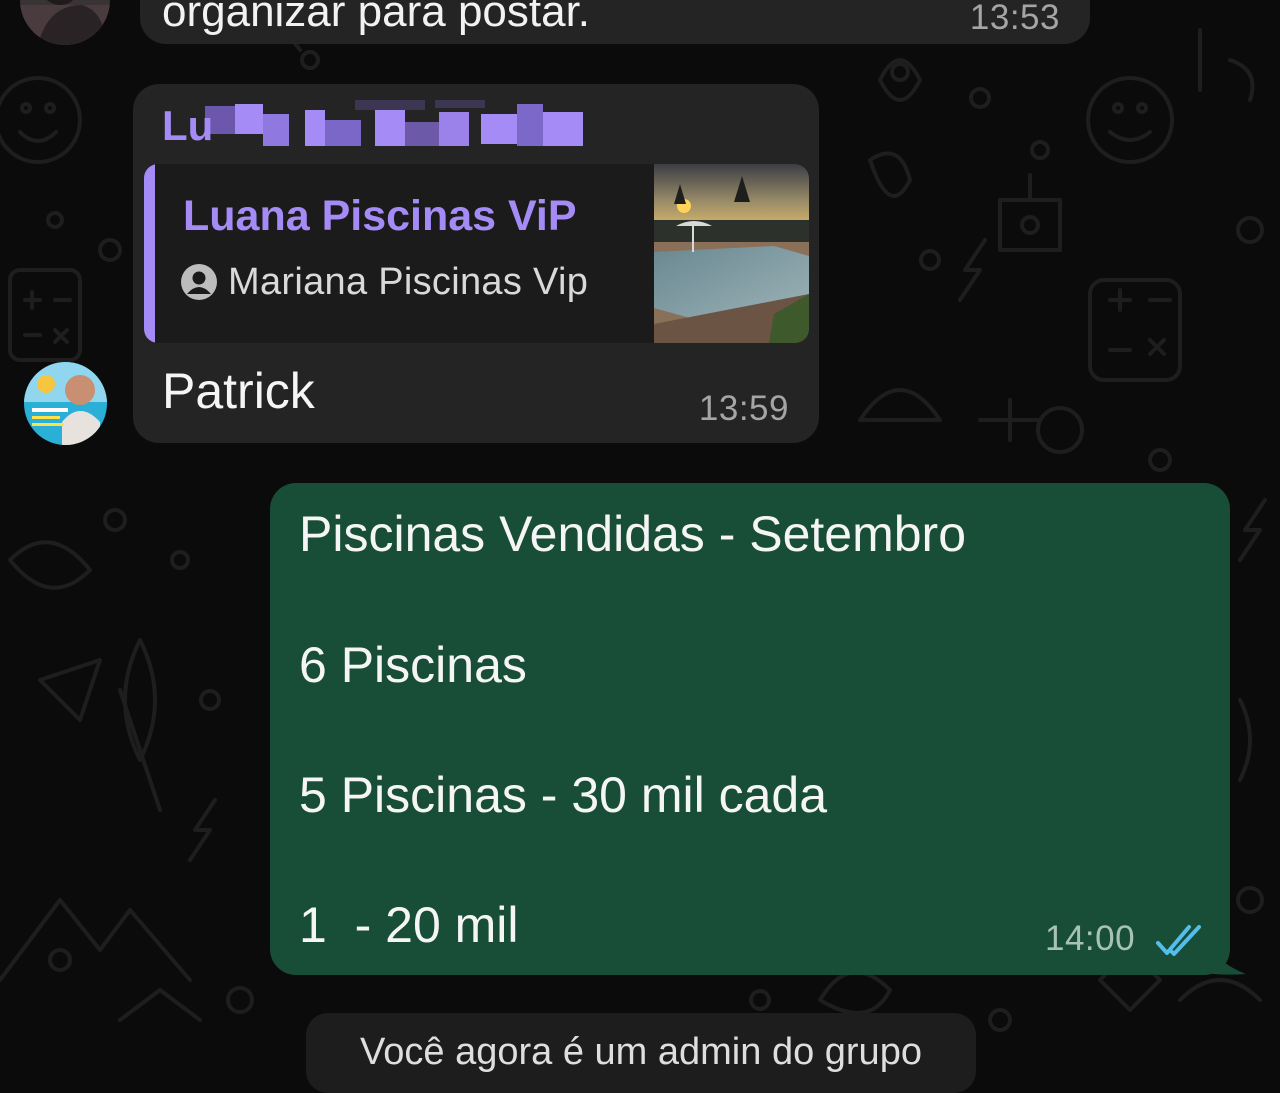 The width and height of the screenshot is (1280, 1093). Describe the element at coordinates (1090, 938) in the screenshot. I see `message-time: 14:00` at that location.